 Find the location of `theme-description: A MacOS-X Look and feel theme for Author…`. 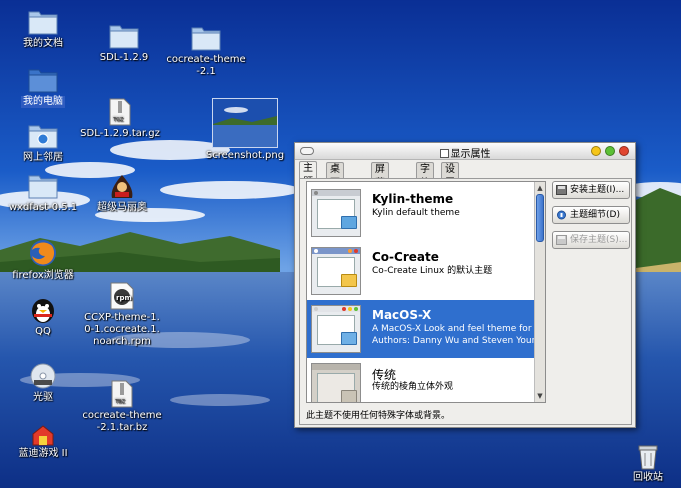

theme-description: A MacOS-X Look and feel theme for Author… is located at coordinates (453, 335).